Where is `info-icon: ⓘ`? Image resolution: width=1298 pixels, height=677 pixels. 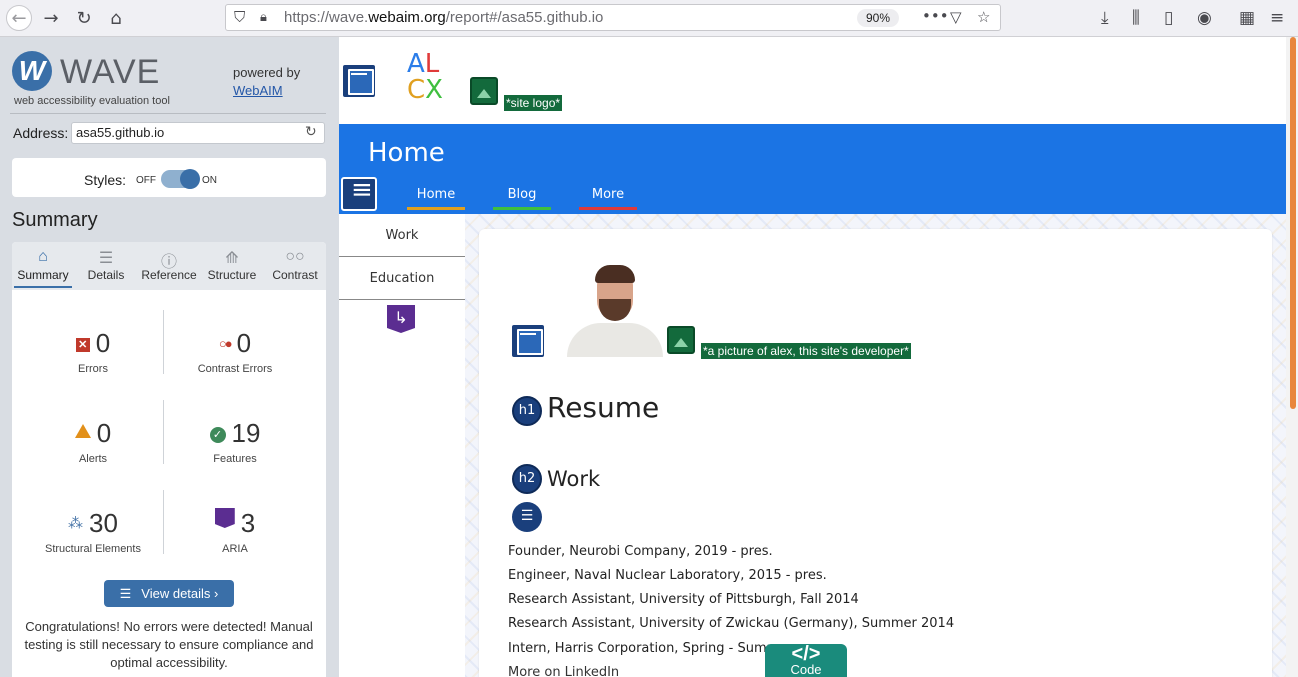 info-icon: ⓘ is located at coordinates (168, 262).